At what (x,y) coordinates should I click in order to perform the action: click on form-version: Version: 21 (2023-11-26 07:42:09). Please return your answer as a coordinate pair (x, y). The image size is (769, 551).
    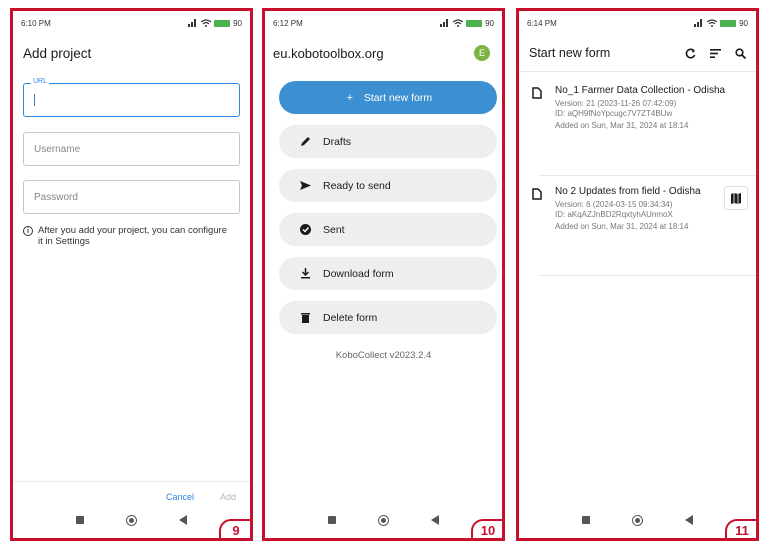
    Looking at the image, I should click on (616, 103).